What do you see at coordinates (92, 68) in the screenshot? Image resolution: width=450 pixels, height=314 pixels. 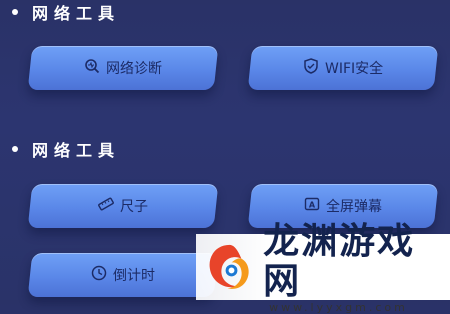 I see `diagnose-icon` at bounding box center [92, 68].